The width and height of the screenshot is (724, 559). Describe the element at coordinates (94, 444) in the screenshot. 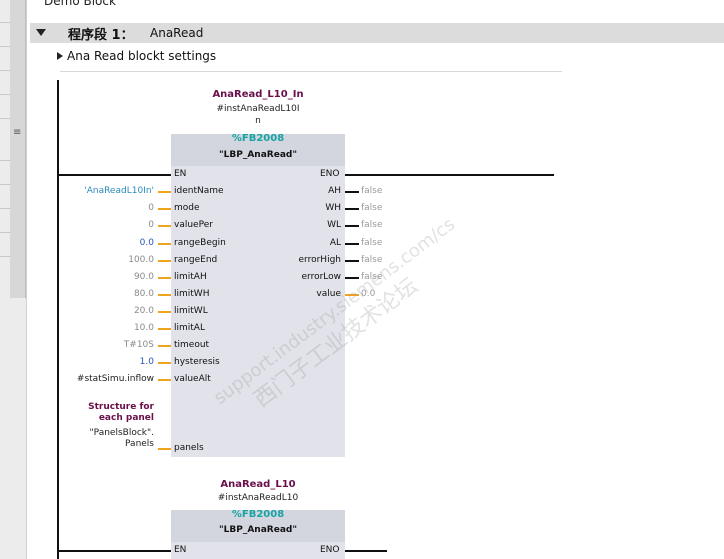

I see `panels-value-line2: Panels` at that location.